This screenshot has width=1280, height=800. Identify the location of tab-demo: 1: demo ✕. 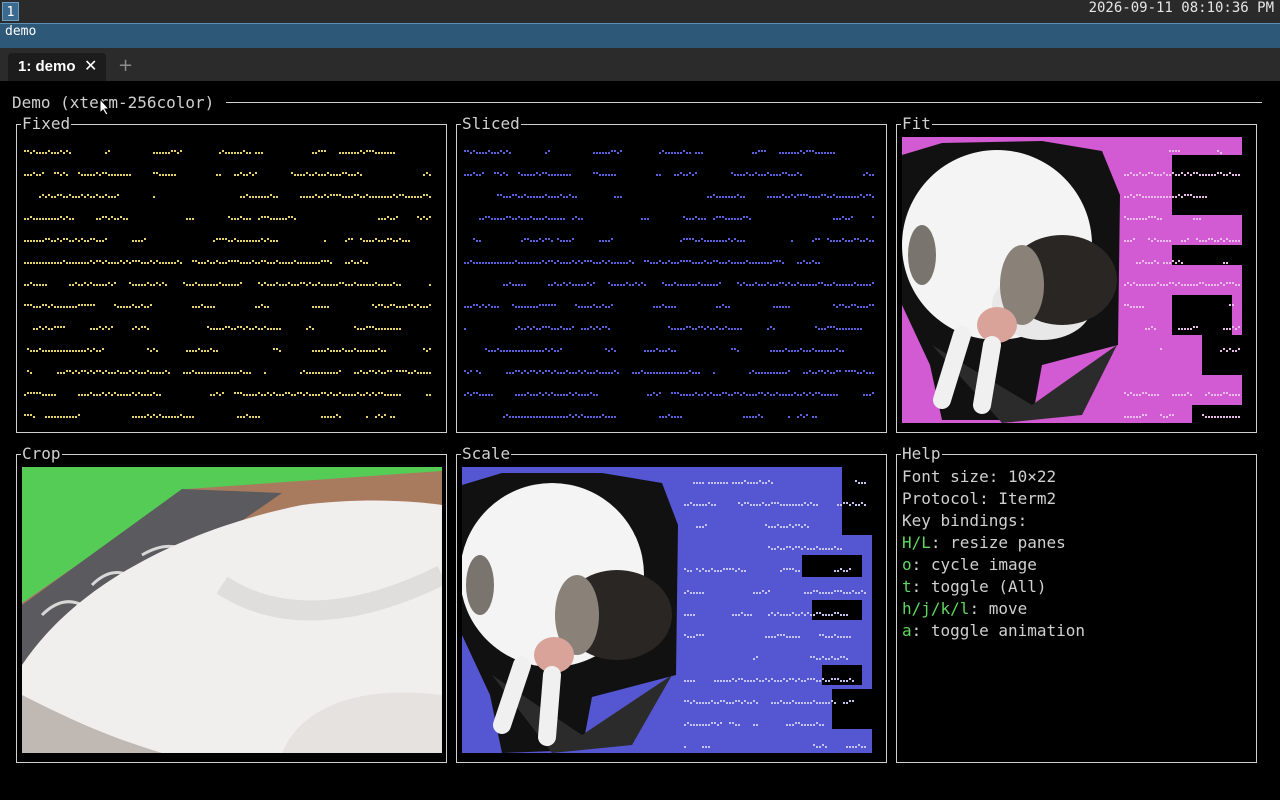
(57, 67).